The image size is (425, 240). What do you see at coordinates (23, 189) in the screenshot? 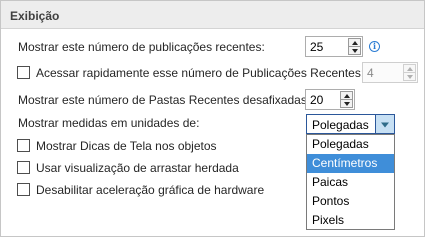
I see `disable-hw-accel-checkbox` at bounding box center [23, 189].